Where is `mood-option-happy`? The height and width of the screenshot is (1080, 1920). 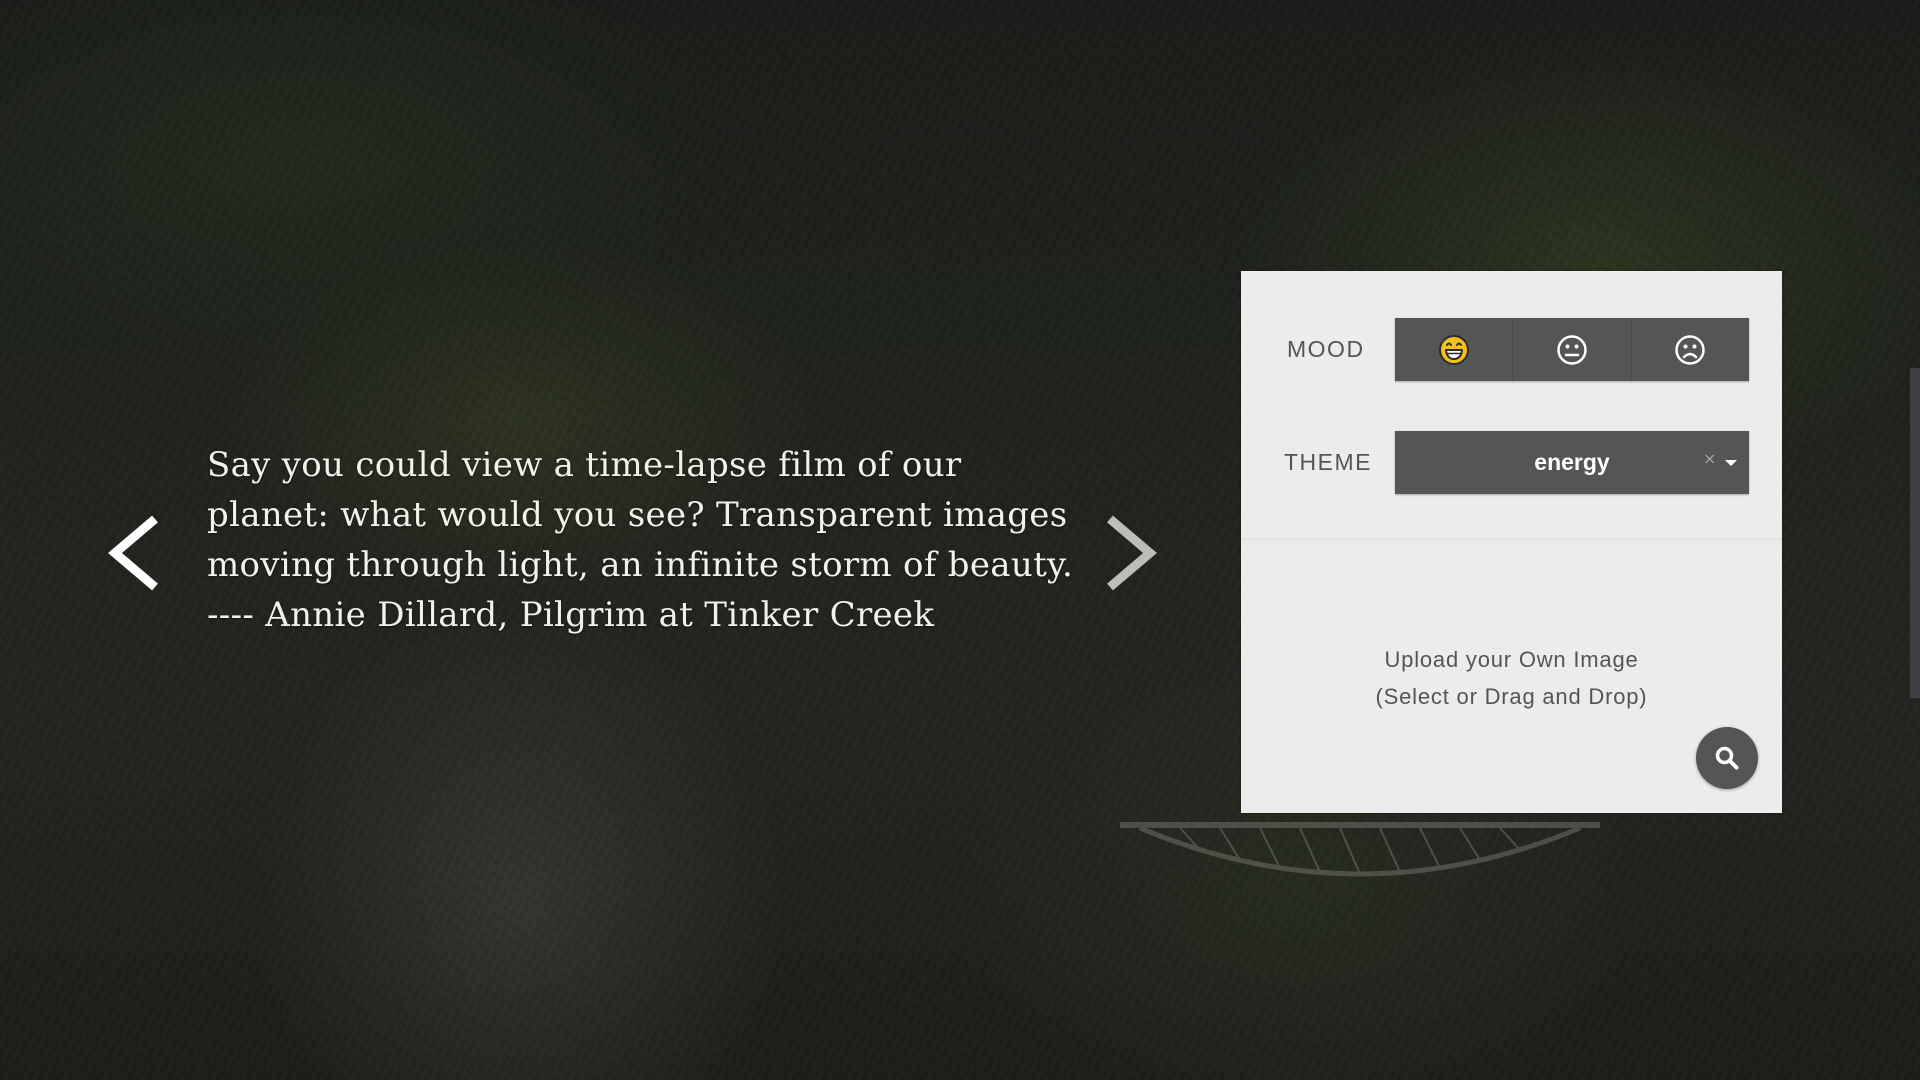 mood-option-happy is located at coordinates (1454, 349).